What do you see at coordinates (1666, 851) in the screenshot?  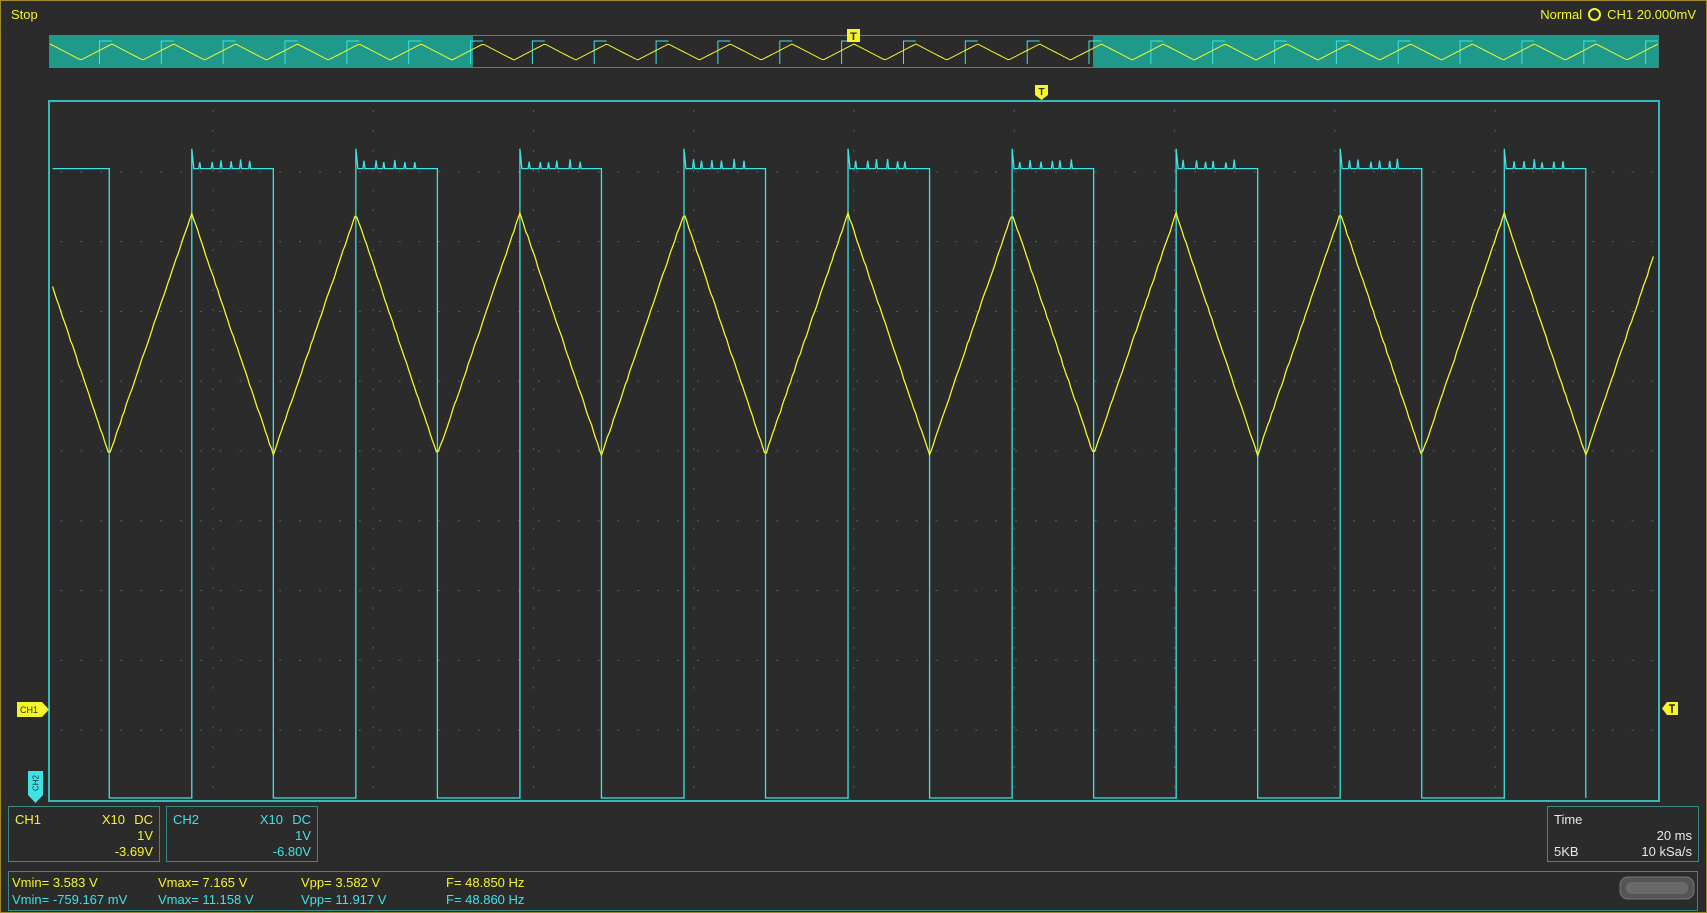 I see `sample-rate: 10 kSa/s` at bounding box center [1666, 851].